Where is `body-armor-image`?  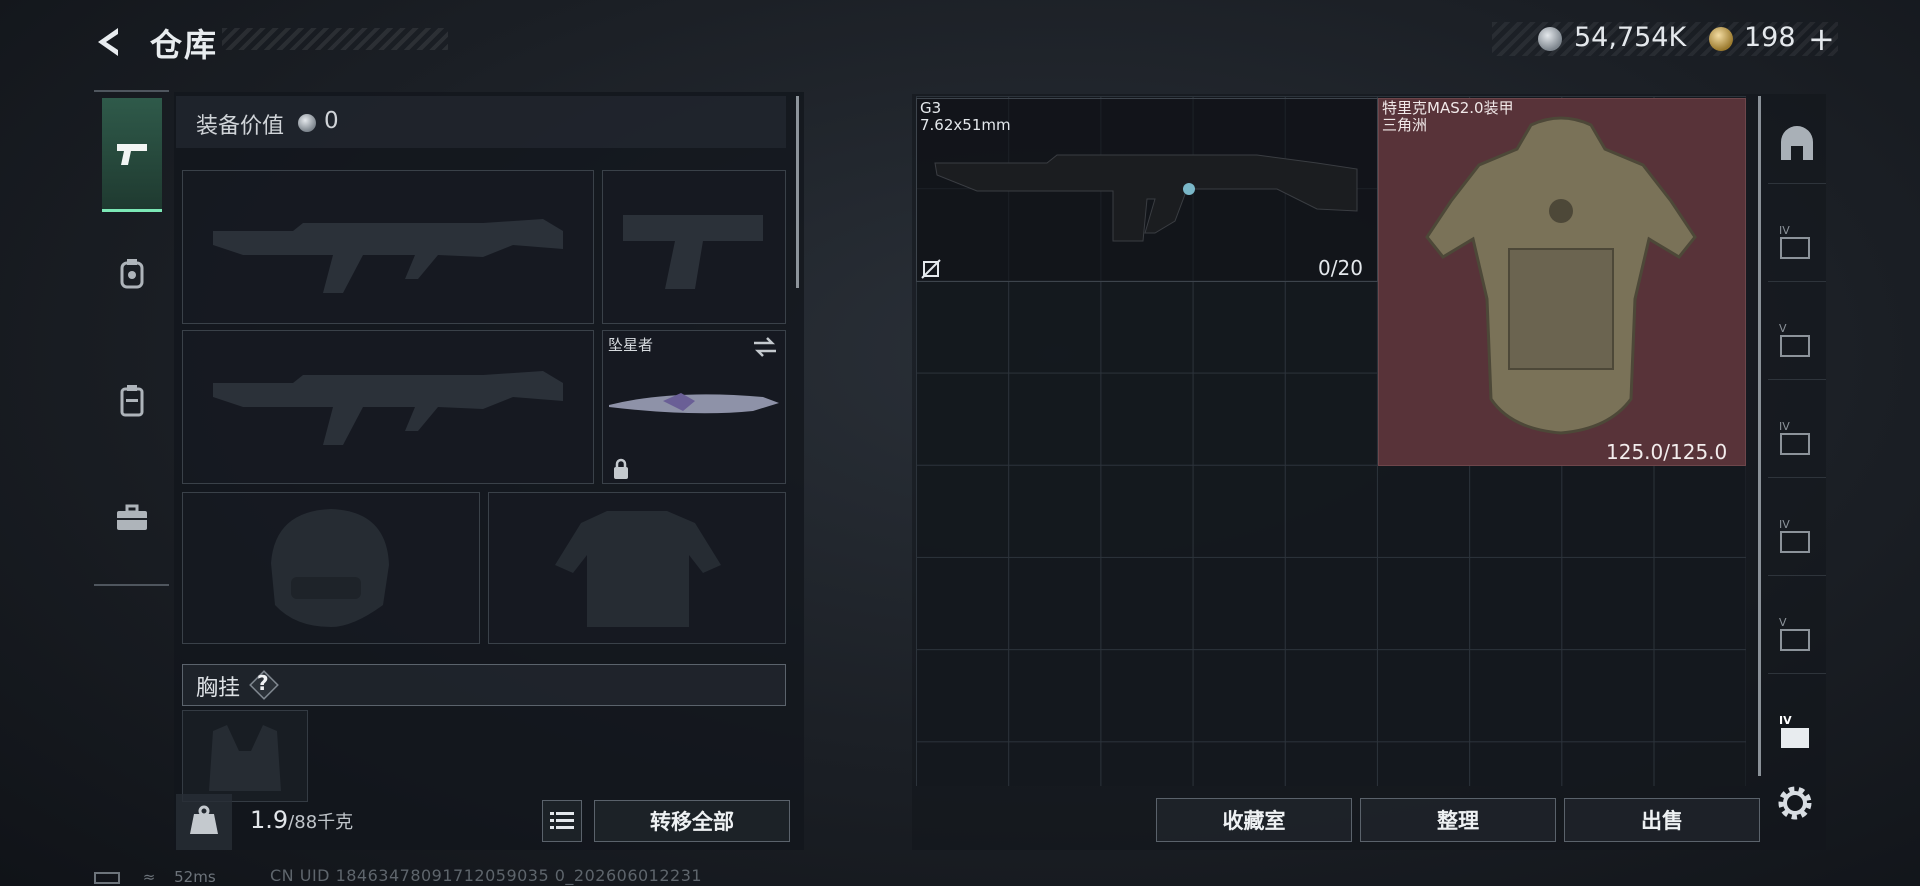 body-armor-image is located at coordinates (1561, 275).